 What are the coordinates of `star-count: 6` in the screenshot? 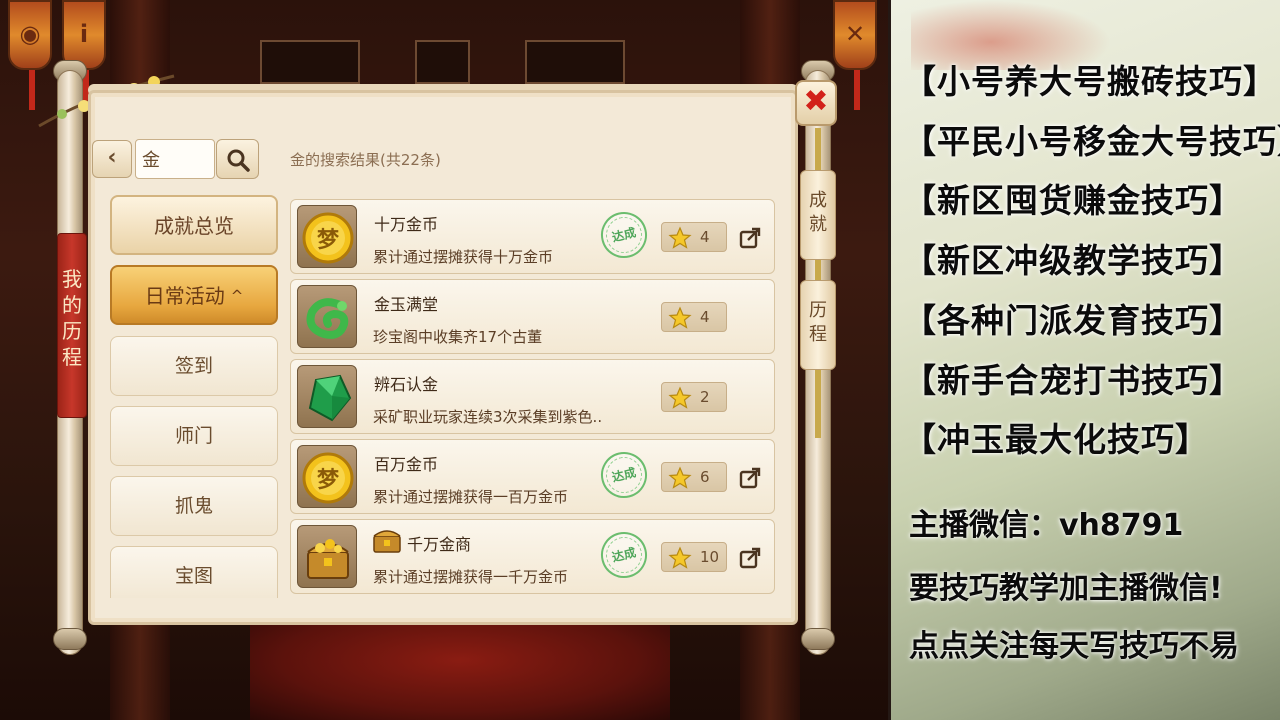 It's located at (694, 477).